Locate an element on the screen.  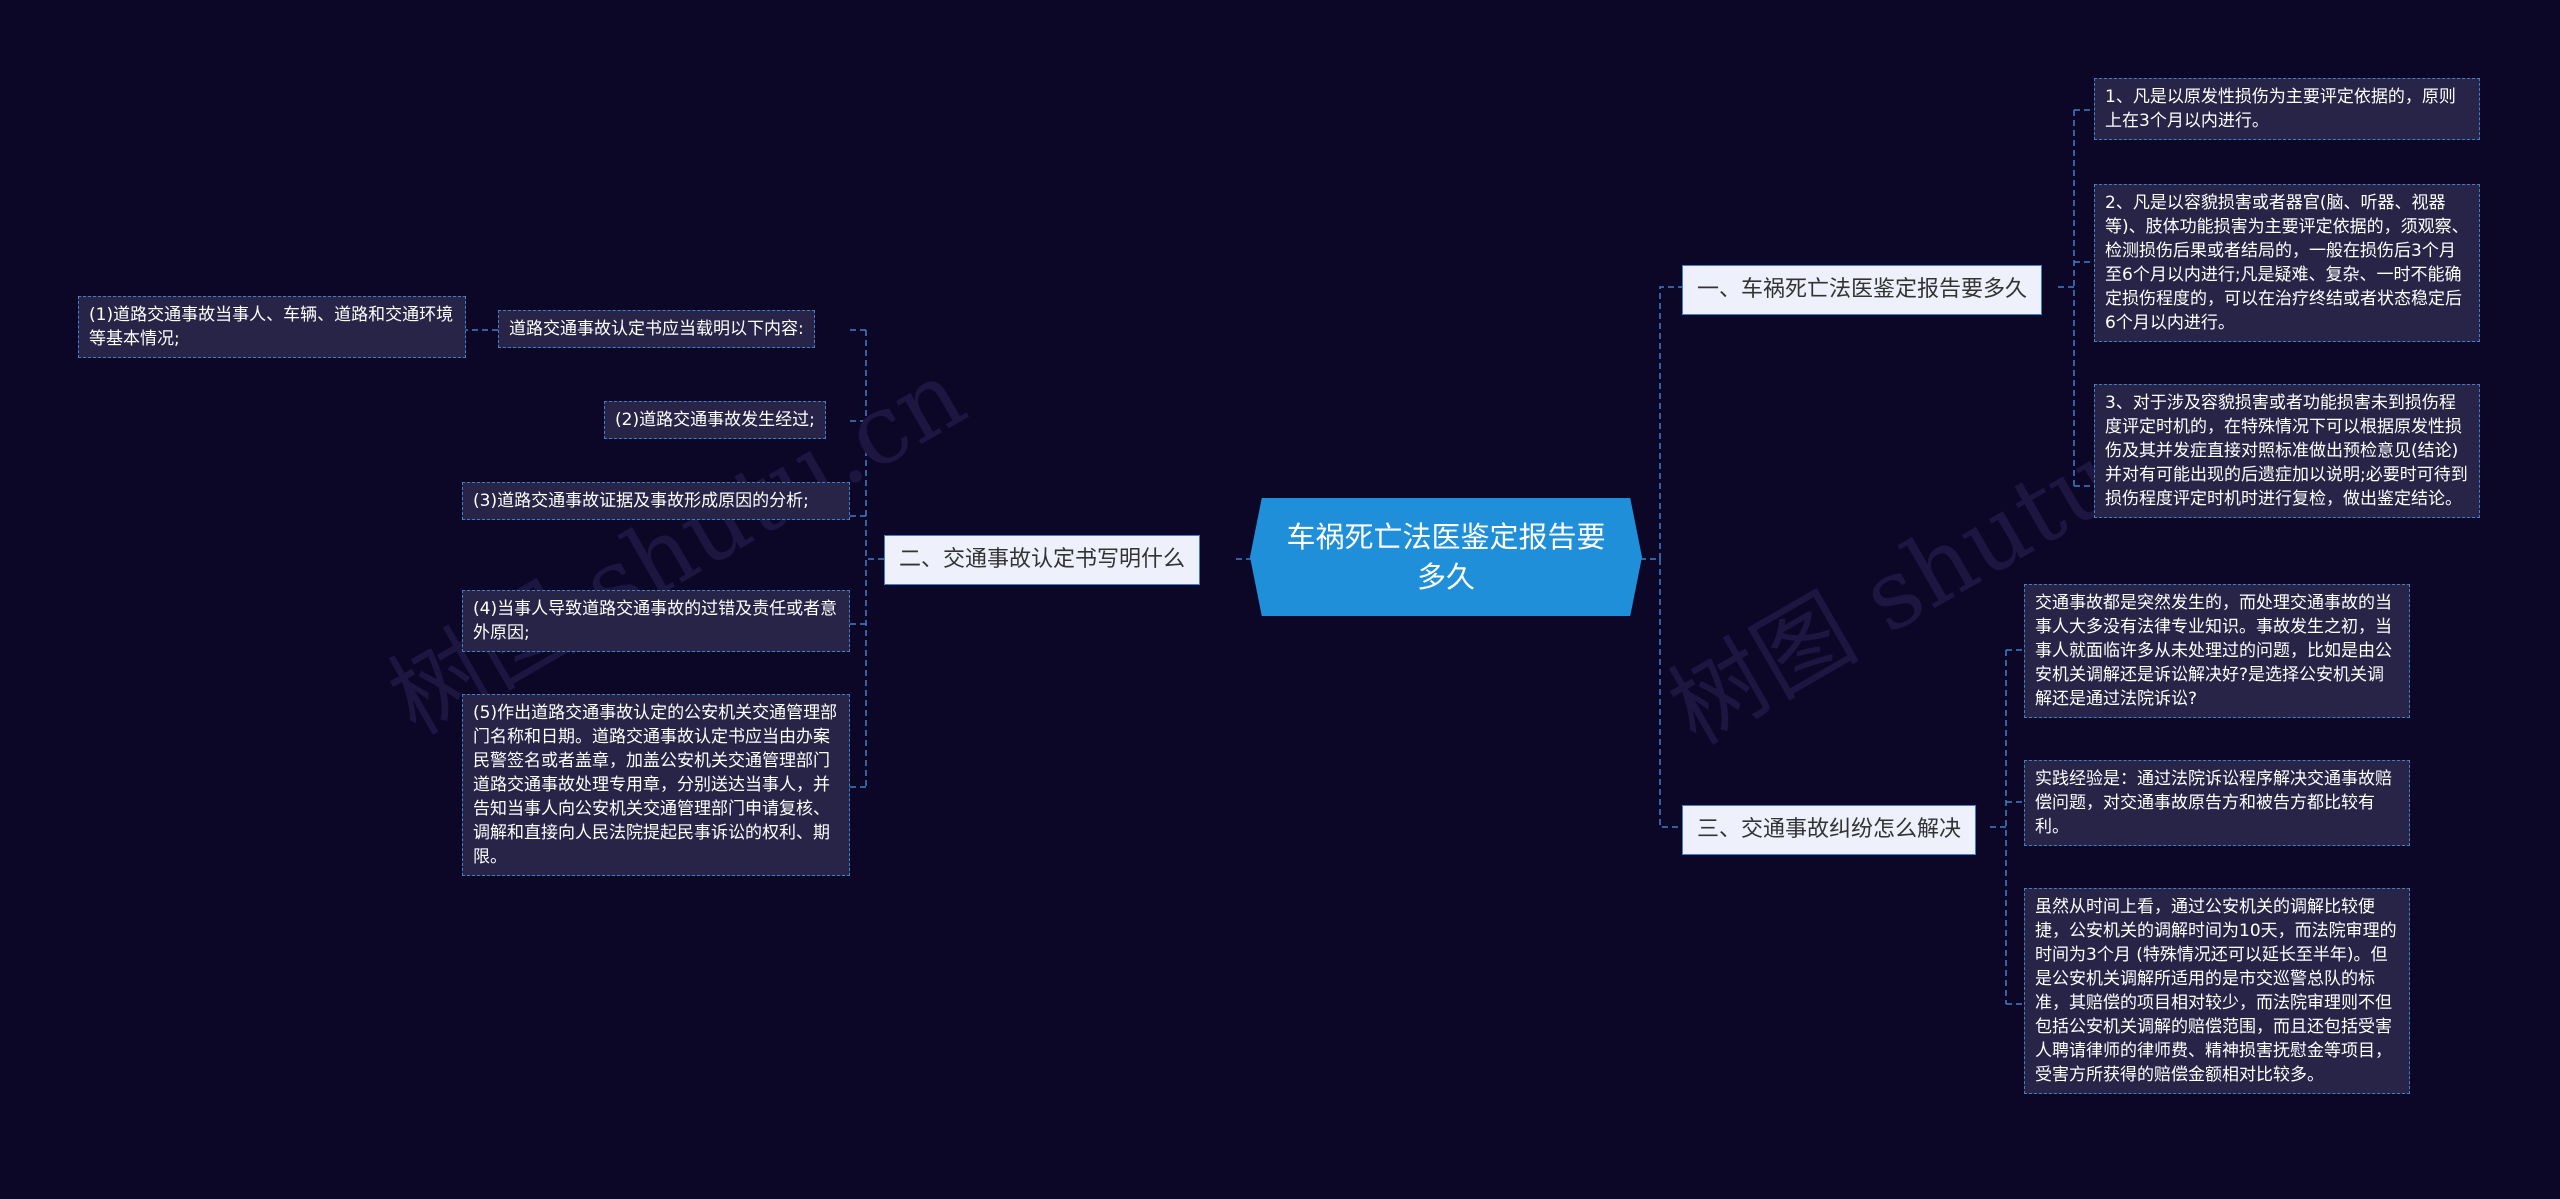
leaf-text: (1)道路交通事故当事人、车辆、道路和交通环境等基本情况; is located at coordinates (271, 327).